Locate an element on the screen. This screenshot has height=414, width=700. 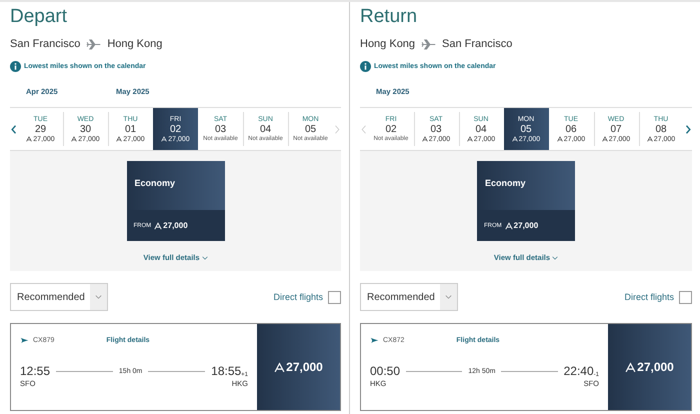
departure-time: 12:55 is located at coordinates (35, 371).